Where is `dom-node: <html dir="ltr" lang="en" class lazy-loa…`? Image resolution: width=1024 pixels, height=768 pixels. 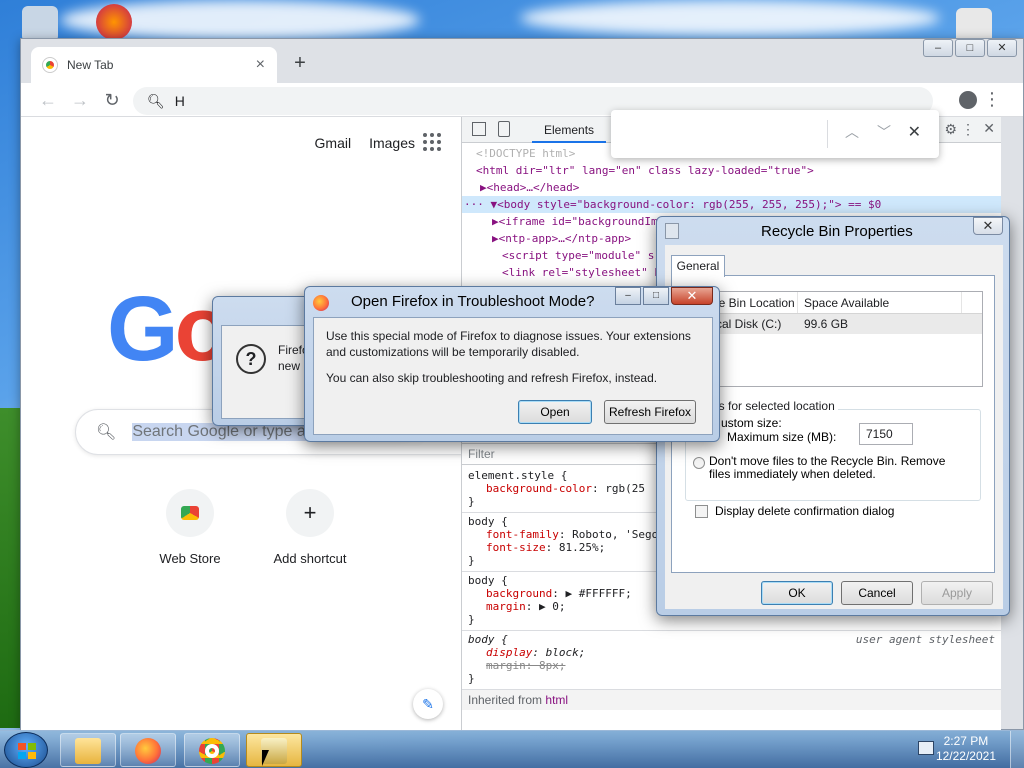 dom-node: <html dir="ltr" lang="en" class lazy-loa… is located at coordinates (731, 170).